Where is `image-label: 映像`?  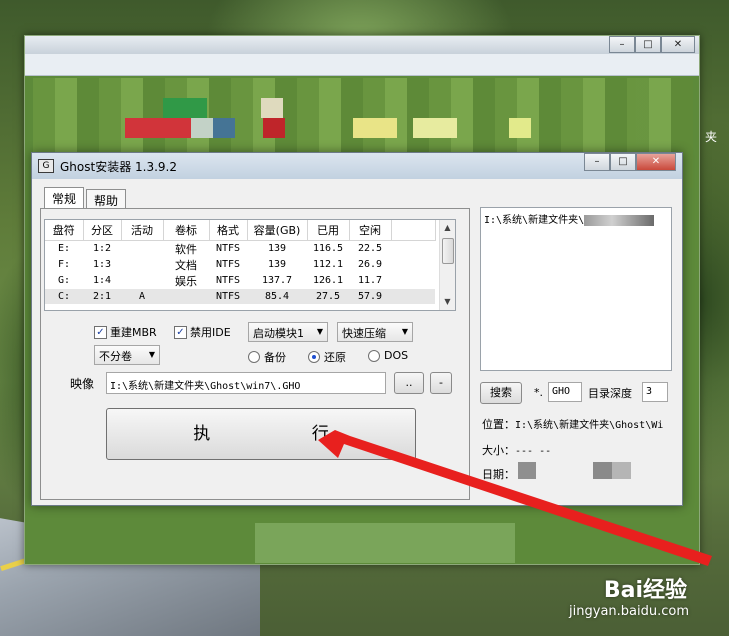
image-label: 映像 is located at coordinates (82, 384).